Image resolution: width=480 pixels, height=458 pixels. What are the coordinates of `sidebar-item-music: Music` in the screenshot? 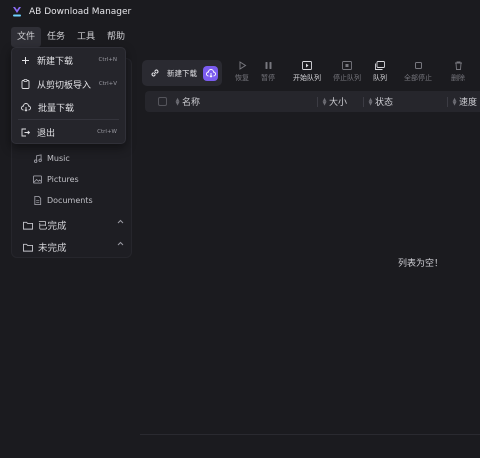 It's located at (51, 158).